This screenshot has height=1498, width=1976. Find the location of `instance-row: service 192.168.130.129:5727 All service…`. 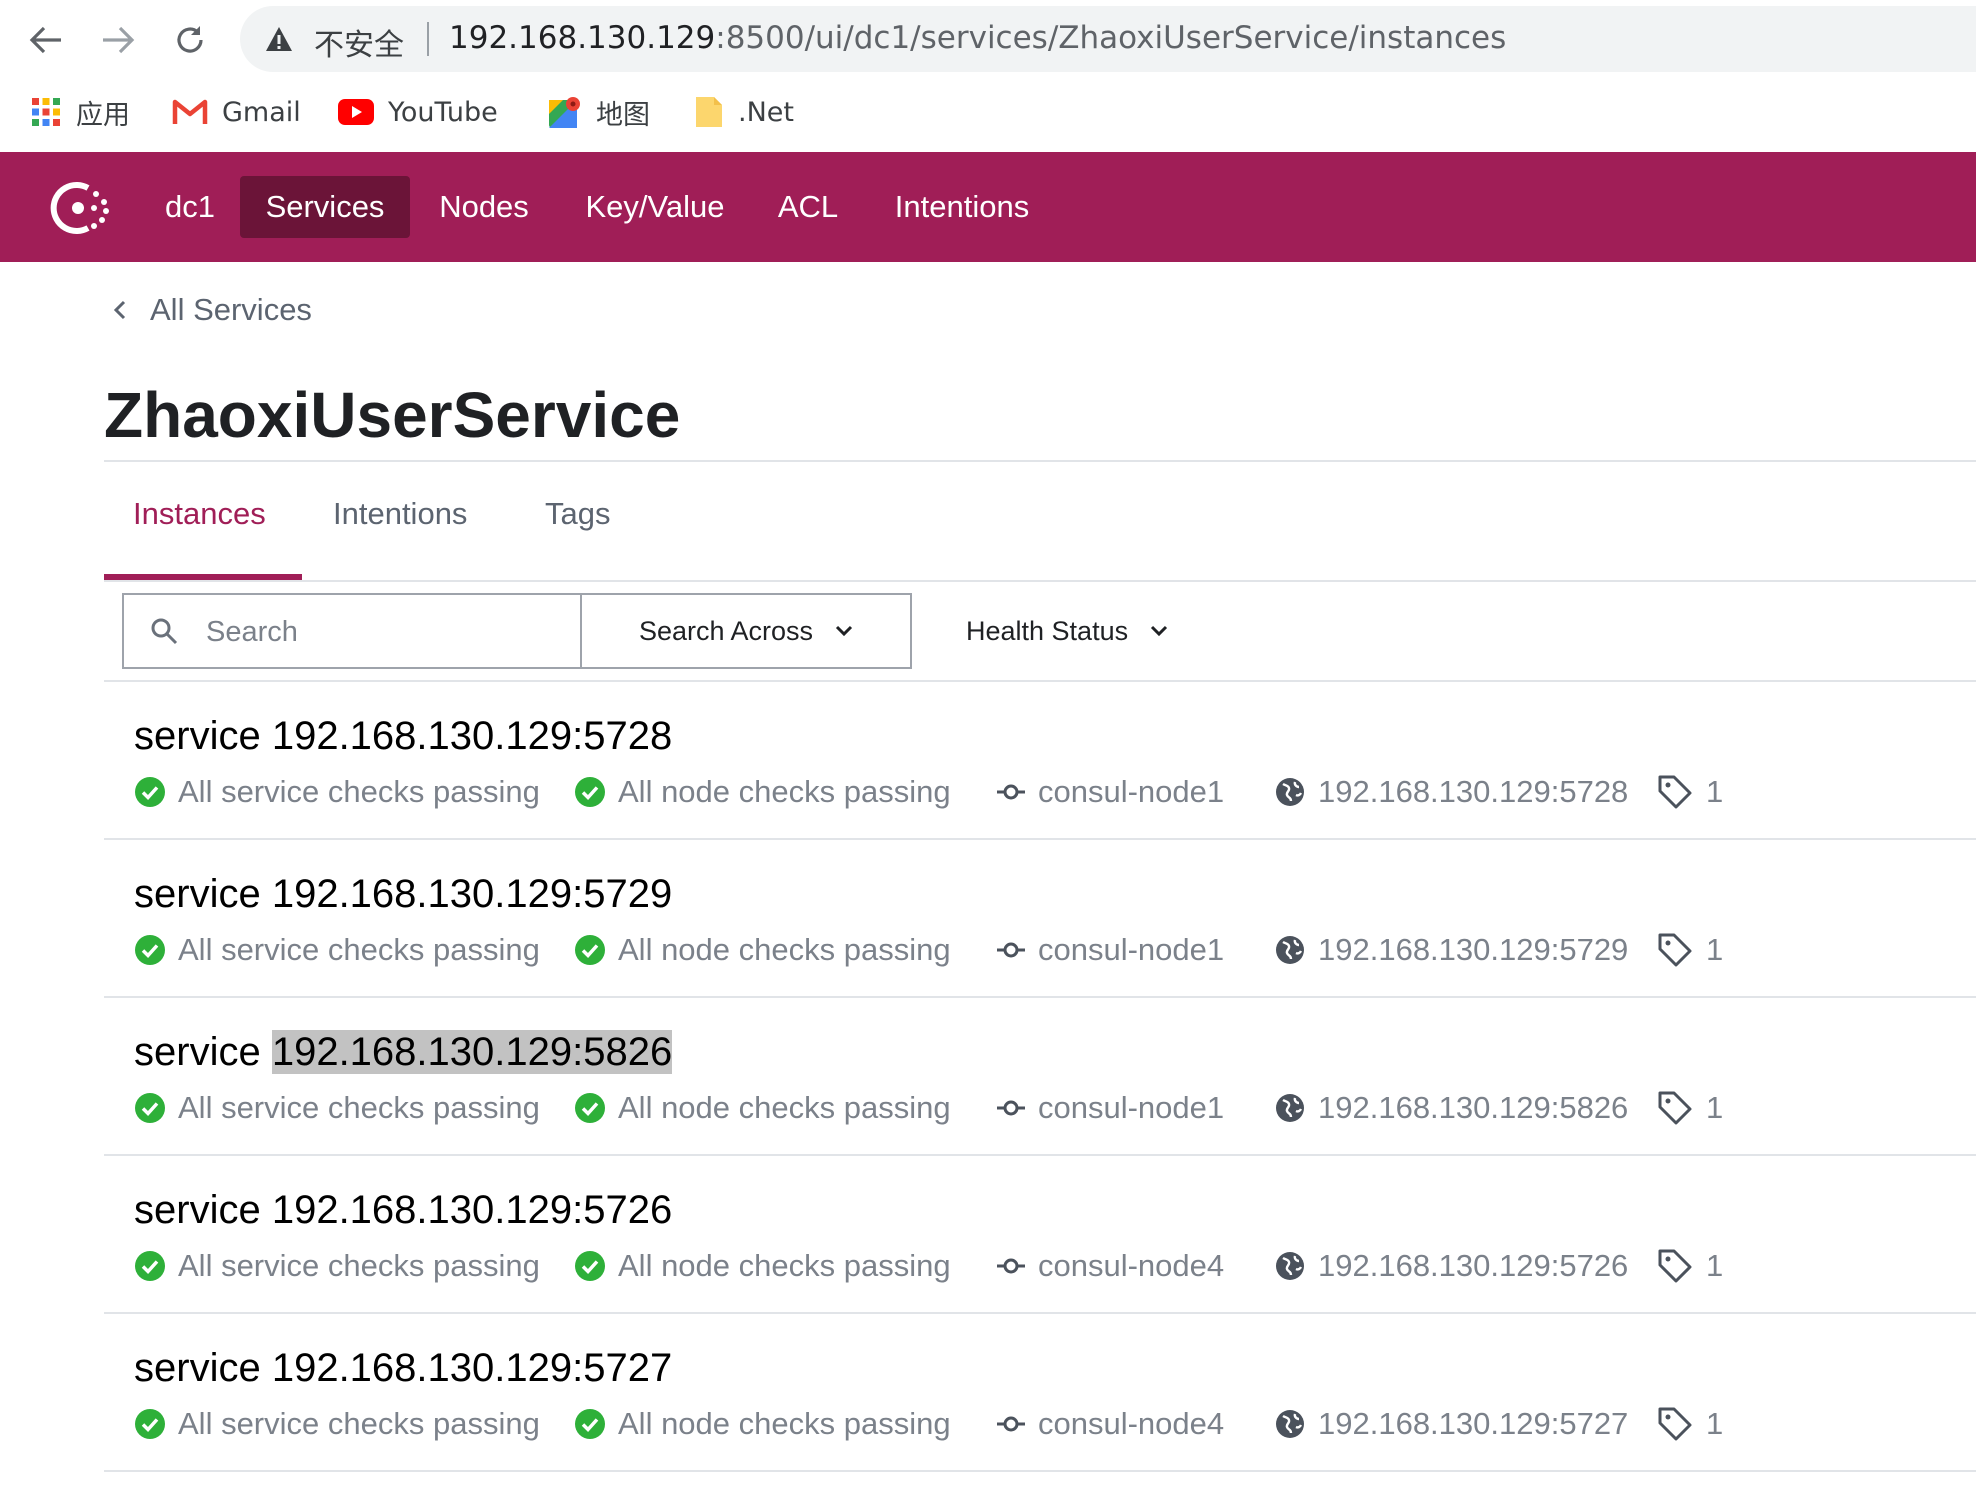

instance-row: service 192.168.130.129:5727 All service… is located at coordinates (1040, 1393).